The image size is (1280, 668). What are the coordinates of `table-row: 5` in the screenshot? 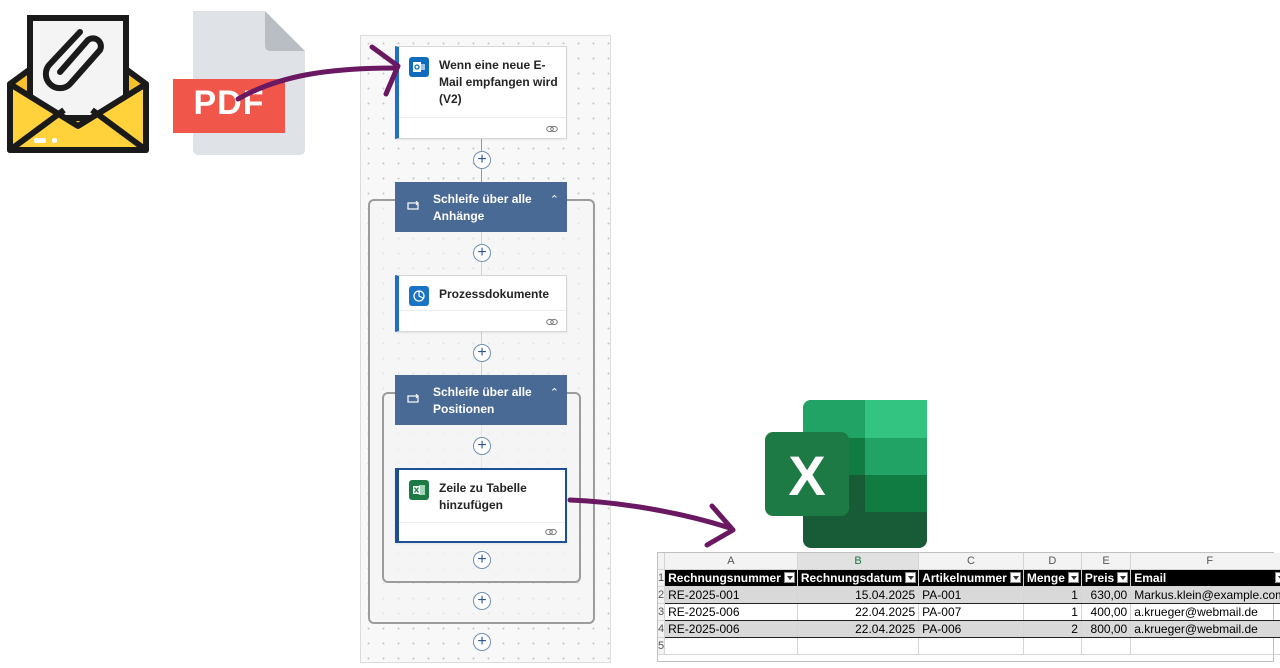 It's located at (969, 646).